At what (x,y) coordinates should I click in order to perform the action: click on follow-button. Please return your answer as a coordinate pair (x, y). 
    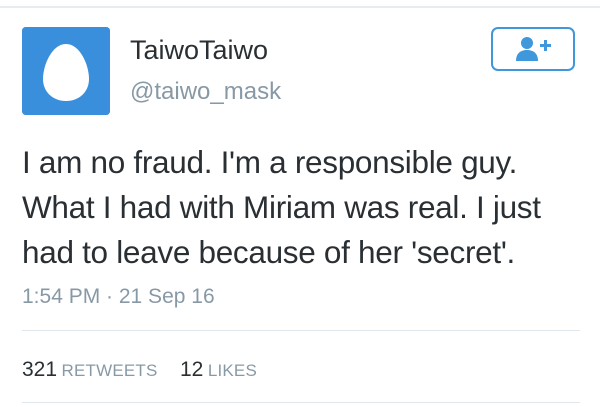
    Looking at the image, I should click on (533, 49).